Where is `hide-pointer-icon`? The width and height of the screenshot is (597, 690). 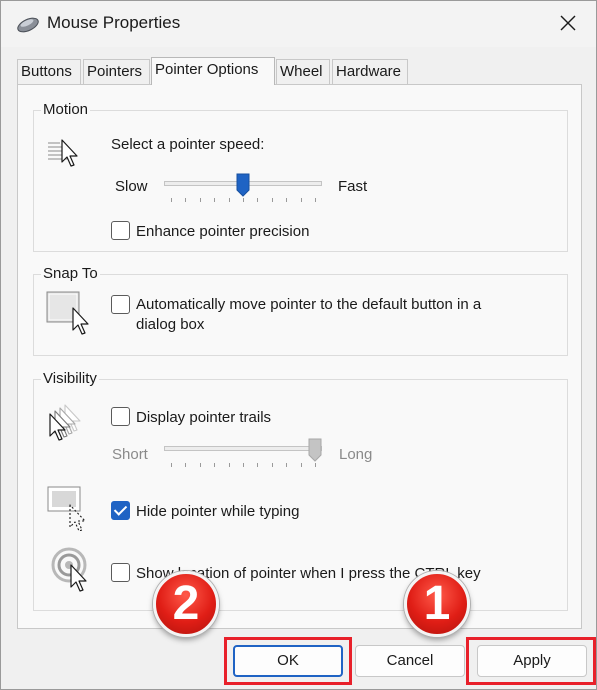
hide-pointer-icon is located at coordinates (66, 508).